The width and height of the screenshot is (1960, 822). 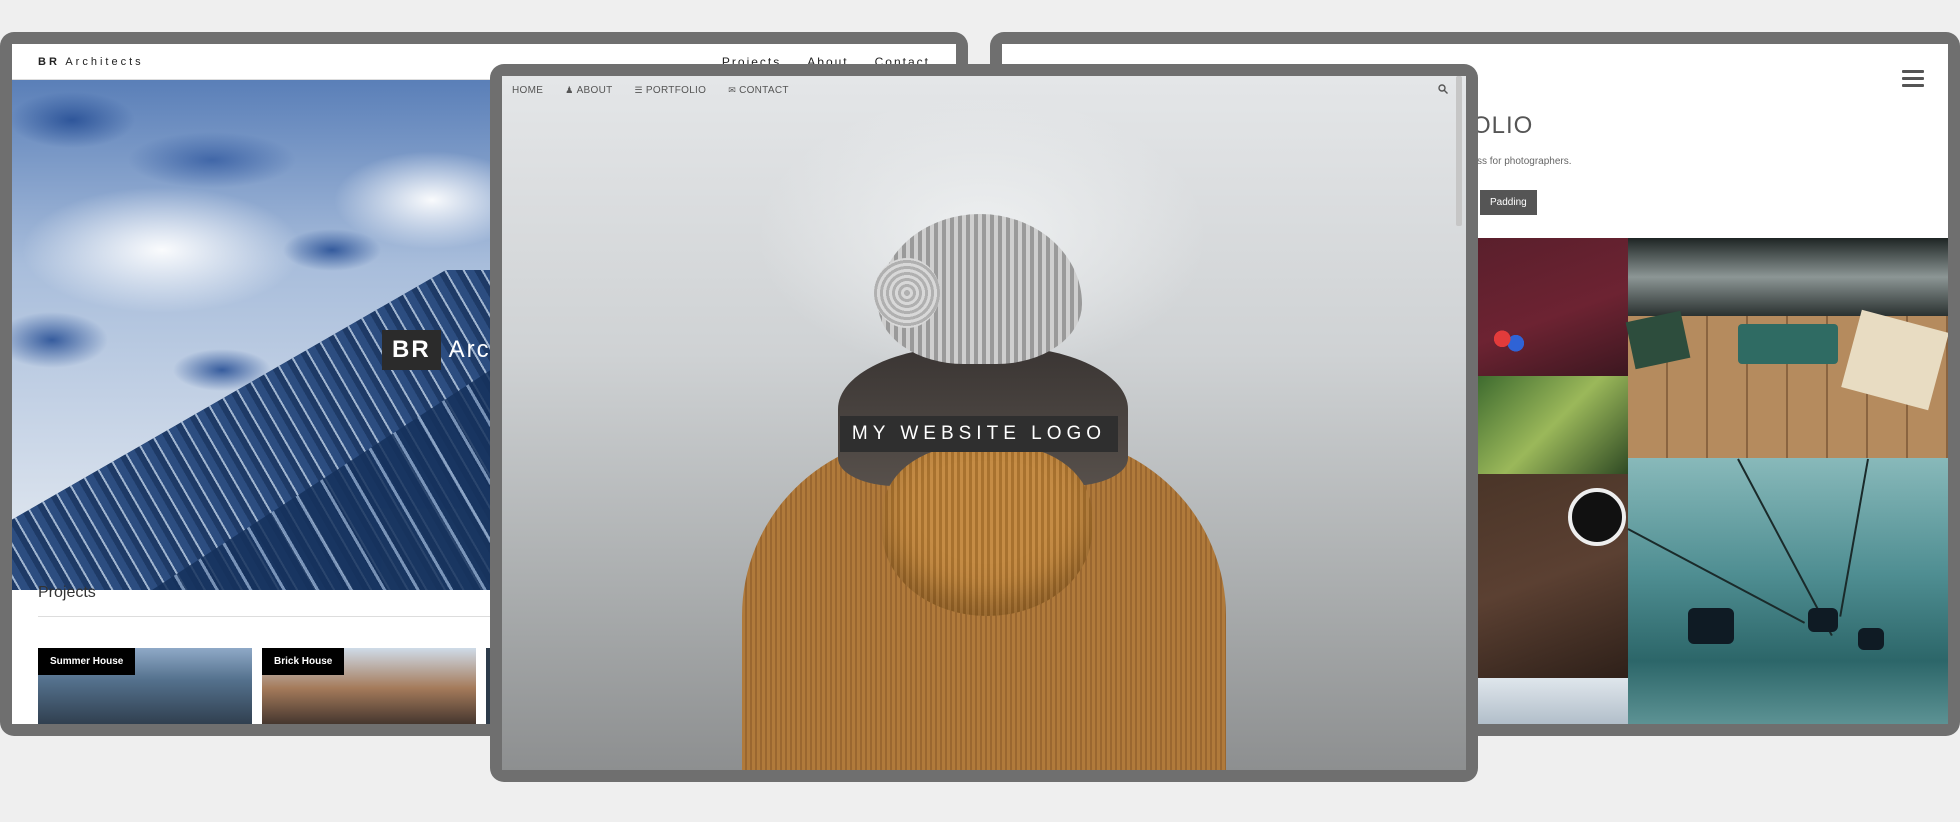 What do you see at coordinates (411, 350) in the screenshot?
I see `hero-logo-bold: BR` at bounding box center [411, 350].